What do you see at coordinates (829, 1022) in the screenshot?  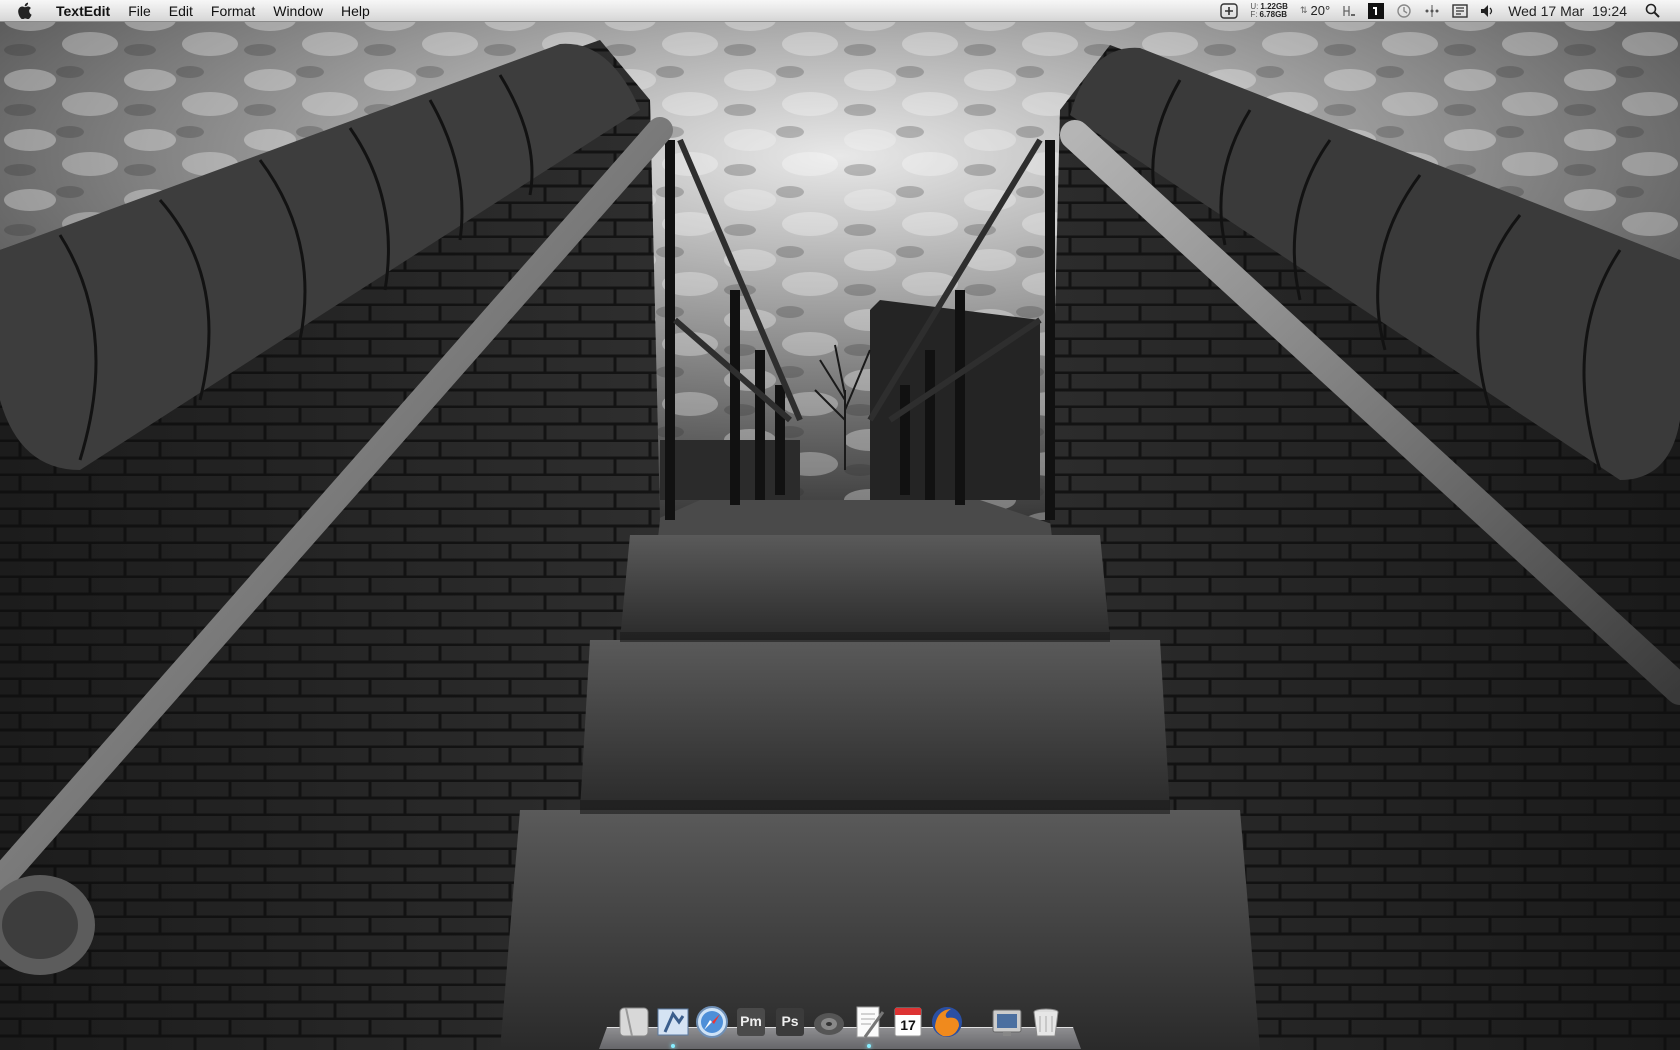 I see `dock-speaker-icon` at bounding box center [829, 1022].